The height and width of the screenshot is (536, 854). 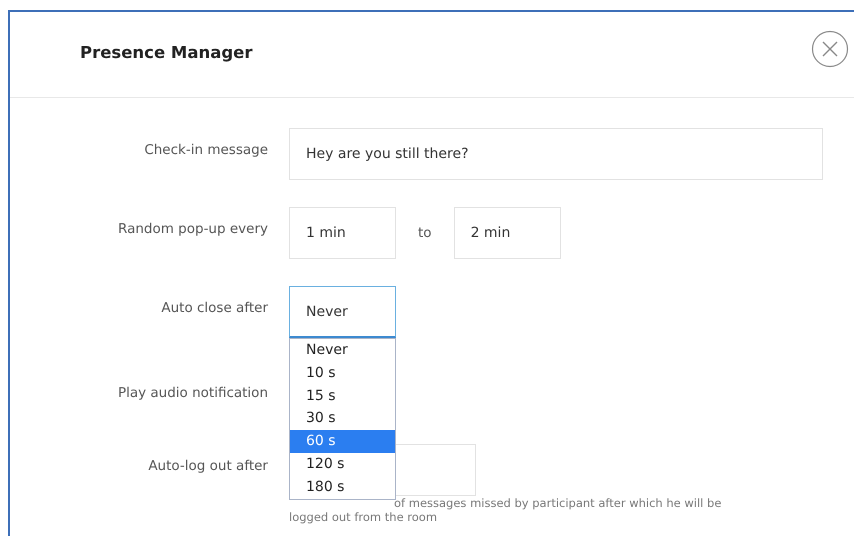 I want to click on input-field: Hey are you still there?, so click(x=556, y=154).